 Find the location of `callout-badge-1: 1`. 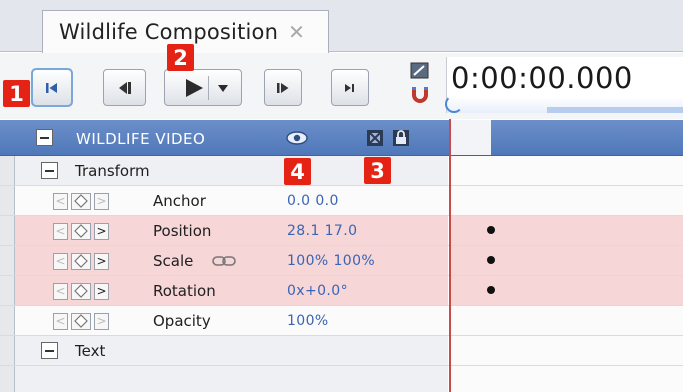

callout-badge-1: 1 is located at coordinates (16, 93).